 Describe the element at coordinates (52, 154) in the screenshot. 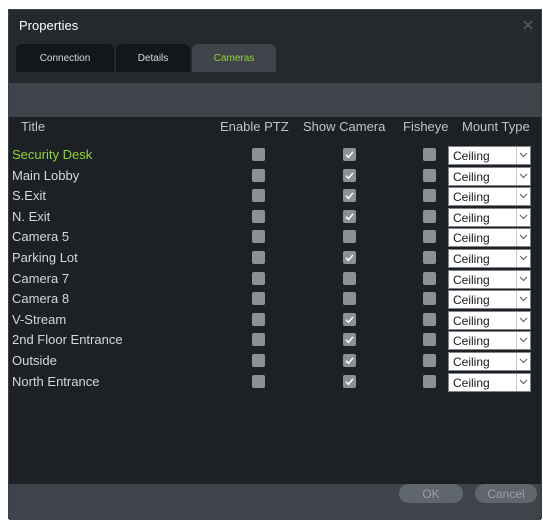

I see `row-title: Security Desk` at that location.